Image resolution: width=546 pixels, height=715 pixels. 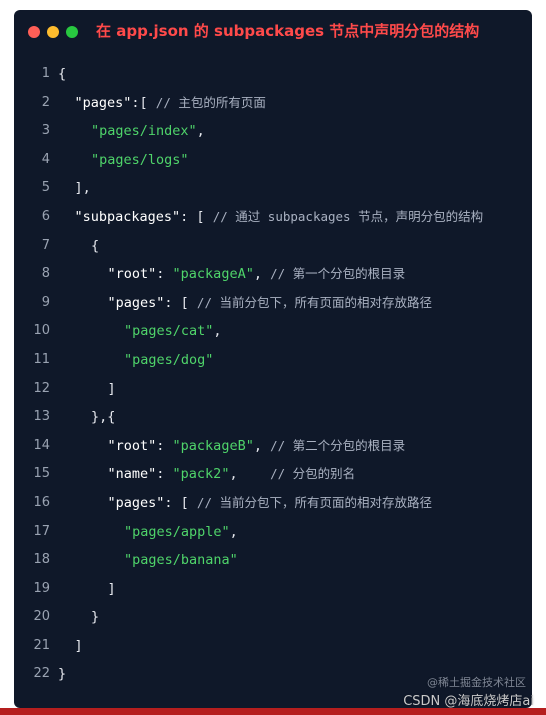 I want to click on line-content: "pages/logs", so click(x=140, y=160).